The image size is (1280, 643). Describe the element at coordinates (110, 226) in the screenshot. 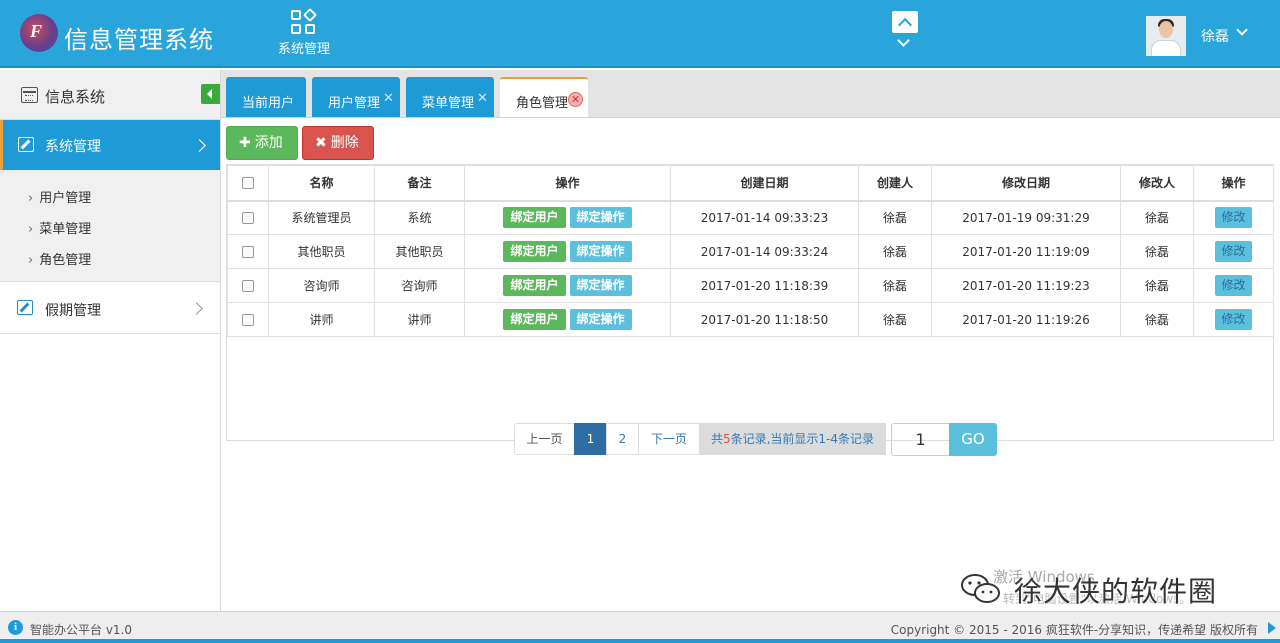

I see `sidebar-submenu: 用户管理 菜单管理 角色管理` at that location.